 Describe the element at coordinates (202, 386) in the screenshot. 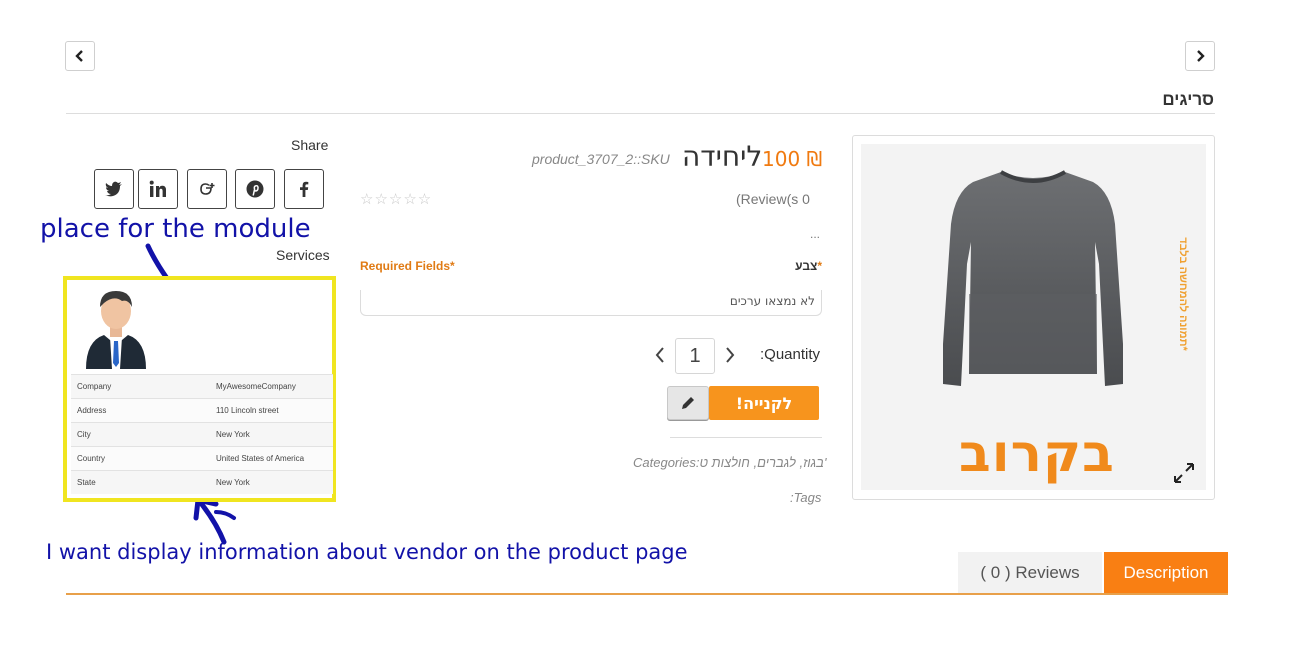

I see `table-row: Company MyAwesomeCompany` at that location.